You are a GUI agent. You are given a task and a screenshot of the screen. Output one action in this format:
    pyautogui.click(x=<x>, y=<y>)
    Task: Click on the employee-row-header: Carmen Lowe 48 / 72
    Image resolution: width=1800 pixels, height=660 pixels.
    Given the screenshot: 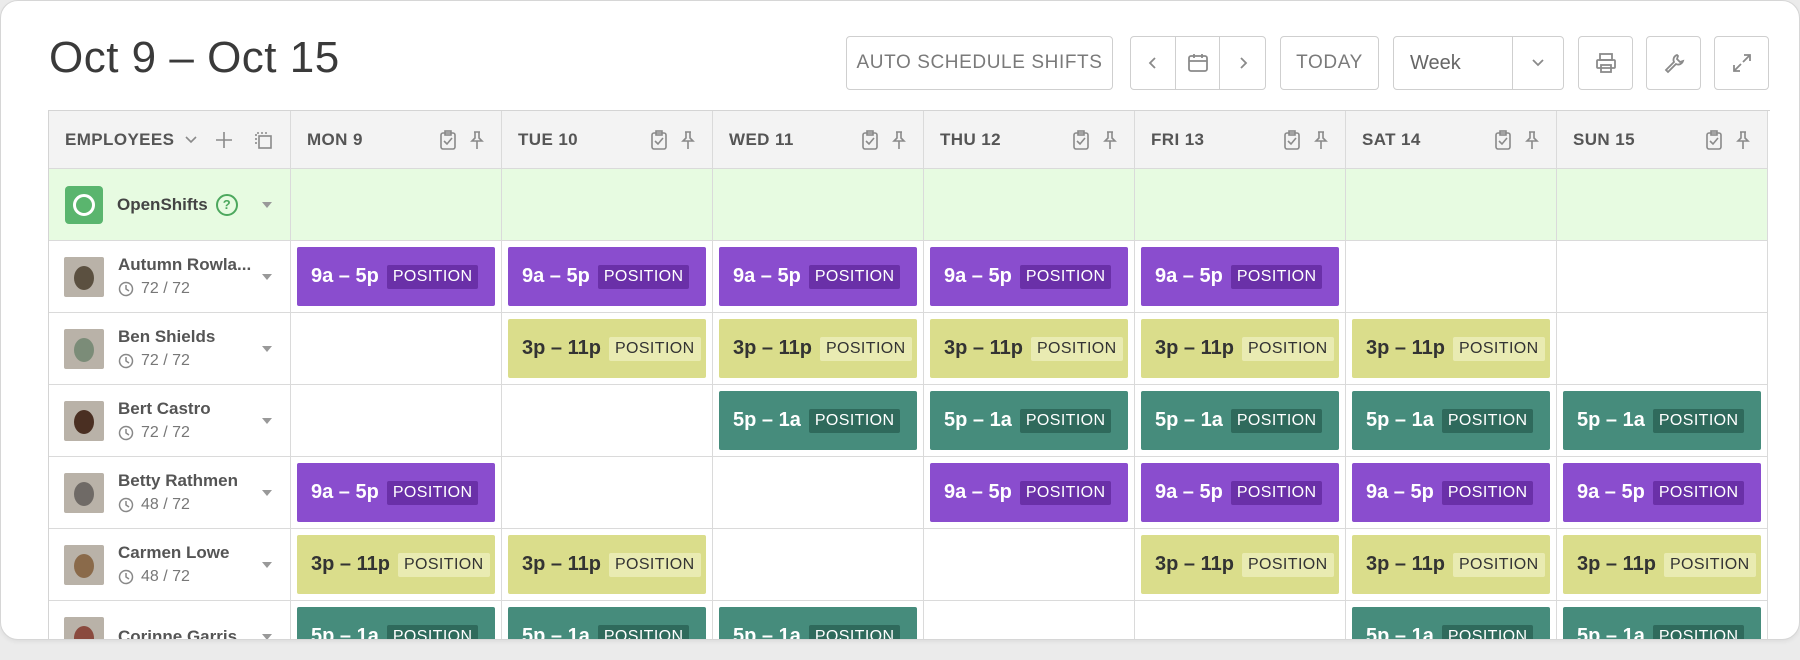 What is the action you would take?
    pyautogui.click(x=170, y=565)
    